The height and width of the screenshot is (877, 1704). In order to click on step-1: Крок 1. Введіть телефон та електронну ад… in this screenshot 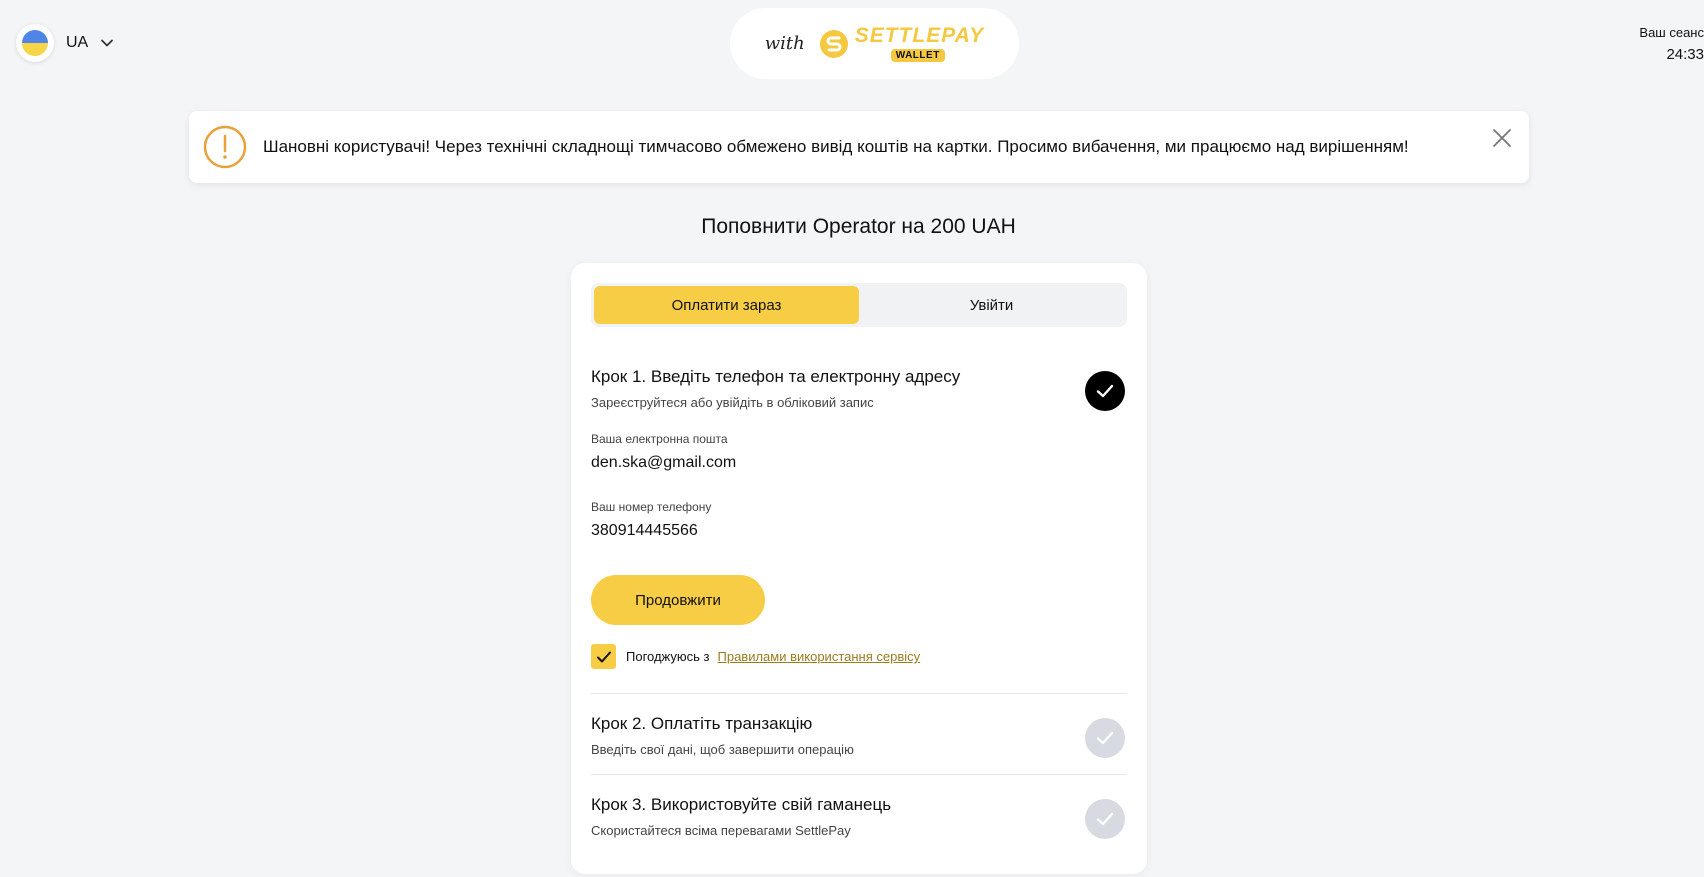, I will do `click(859, 389)`.